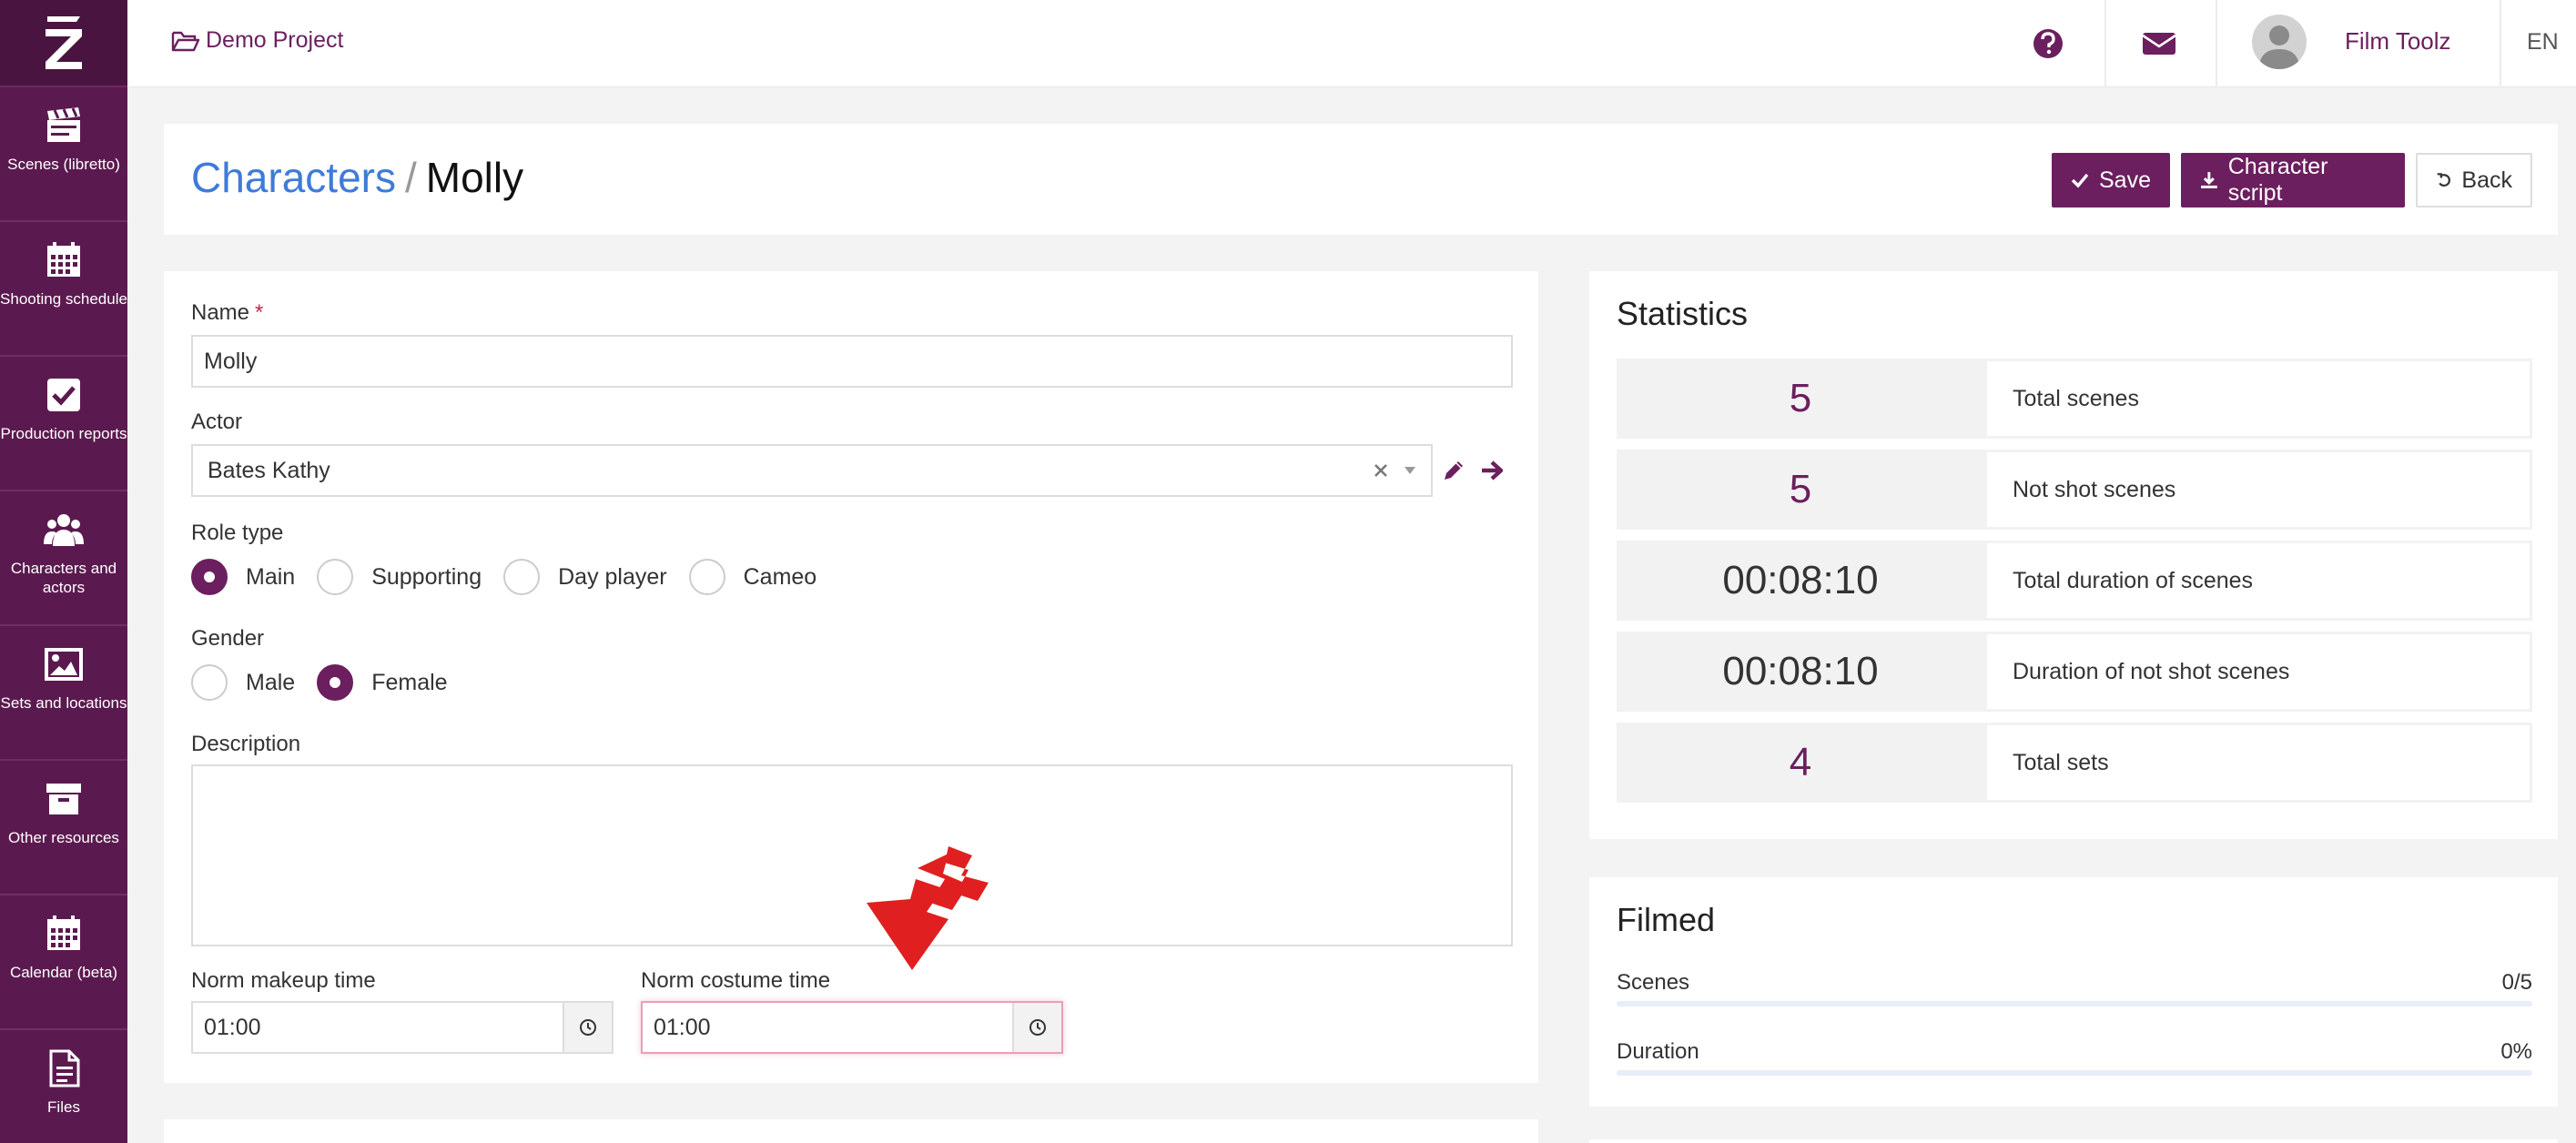  What do you see at coordinates (2258, 399) in the screenshot?
I see `stat-label: Total scenes` at bounding box center [2258, 399].